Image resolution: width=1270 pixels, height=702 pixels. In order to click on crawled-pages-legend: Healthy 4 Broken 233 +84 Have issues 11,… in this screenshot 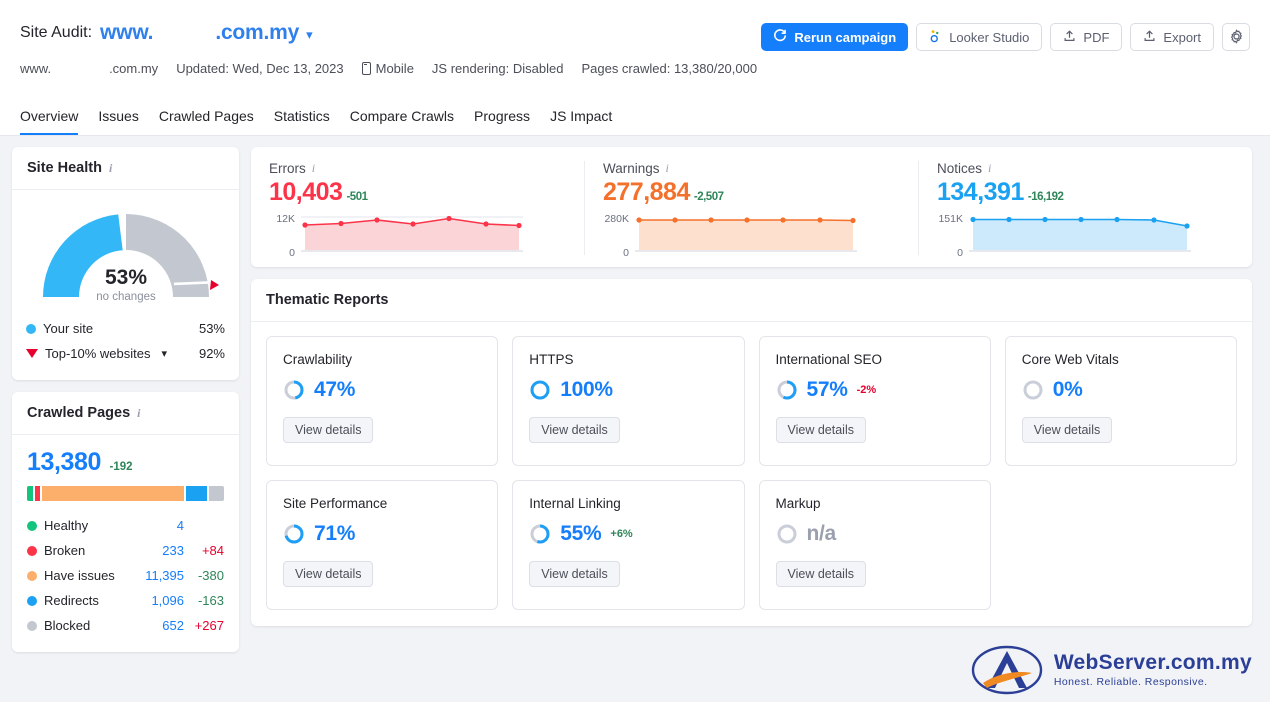, I will do `click(125, 575)`.